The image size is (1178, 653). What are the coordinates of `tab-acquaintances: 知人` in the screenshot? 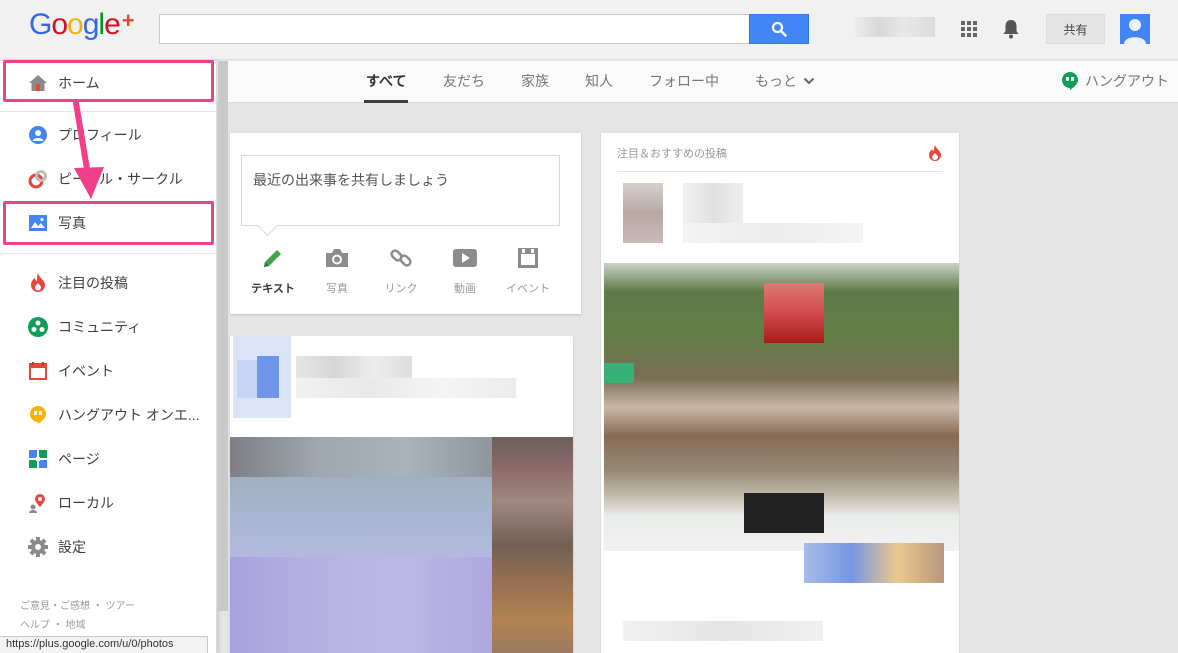 It's located at (599, 81).